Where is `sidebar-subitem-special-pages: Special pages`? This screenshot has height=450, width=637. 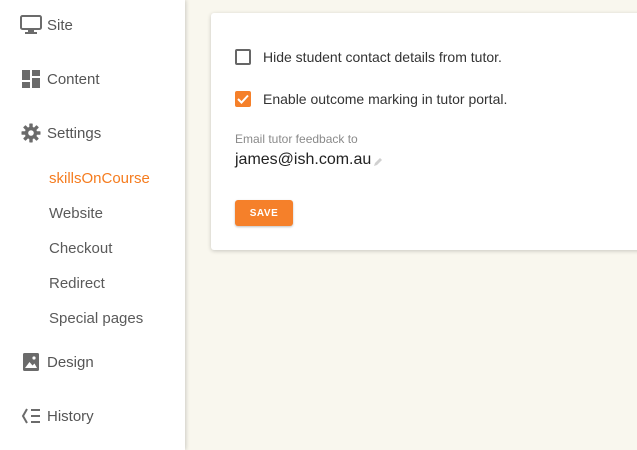
sidebar-subitem-special-pages: Special pages is located at coordinates (96, 318).